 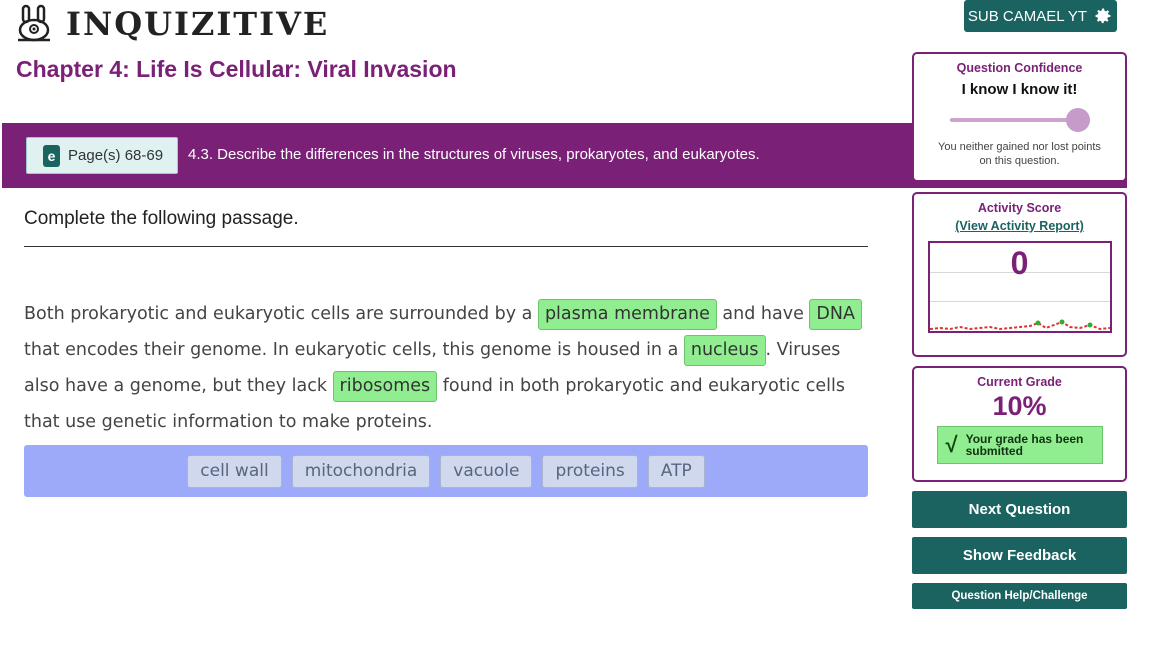 What do you see at coordinates (951, 444) in the screenshot?
I see `checkmark-icon: √` at bounding box center [951, 444].